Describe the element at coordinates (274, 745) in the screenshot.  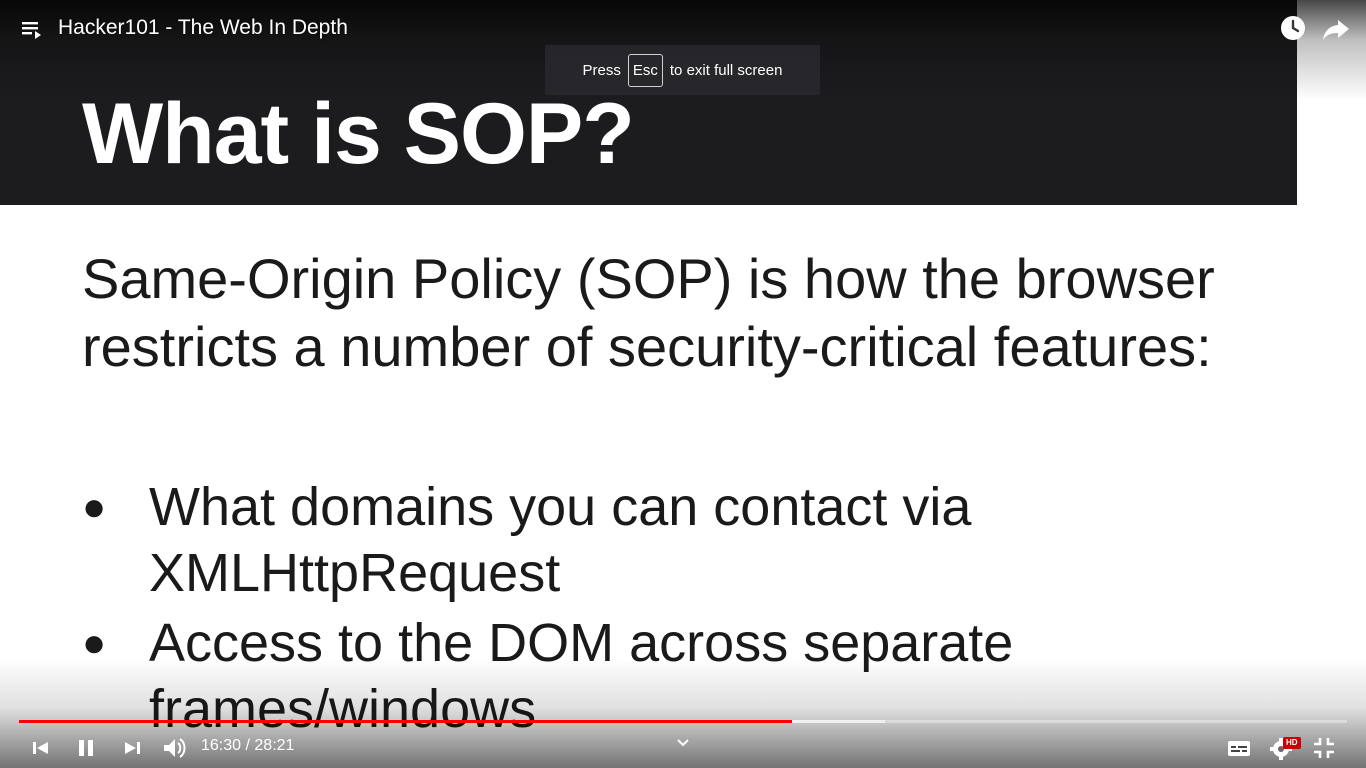
I see `duration: 28:21` at that location.